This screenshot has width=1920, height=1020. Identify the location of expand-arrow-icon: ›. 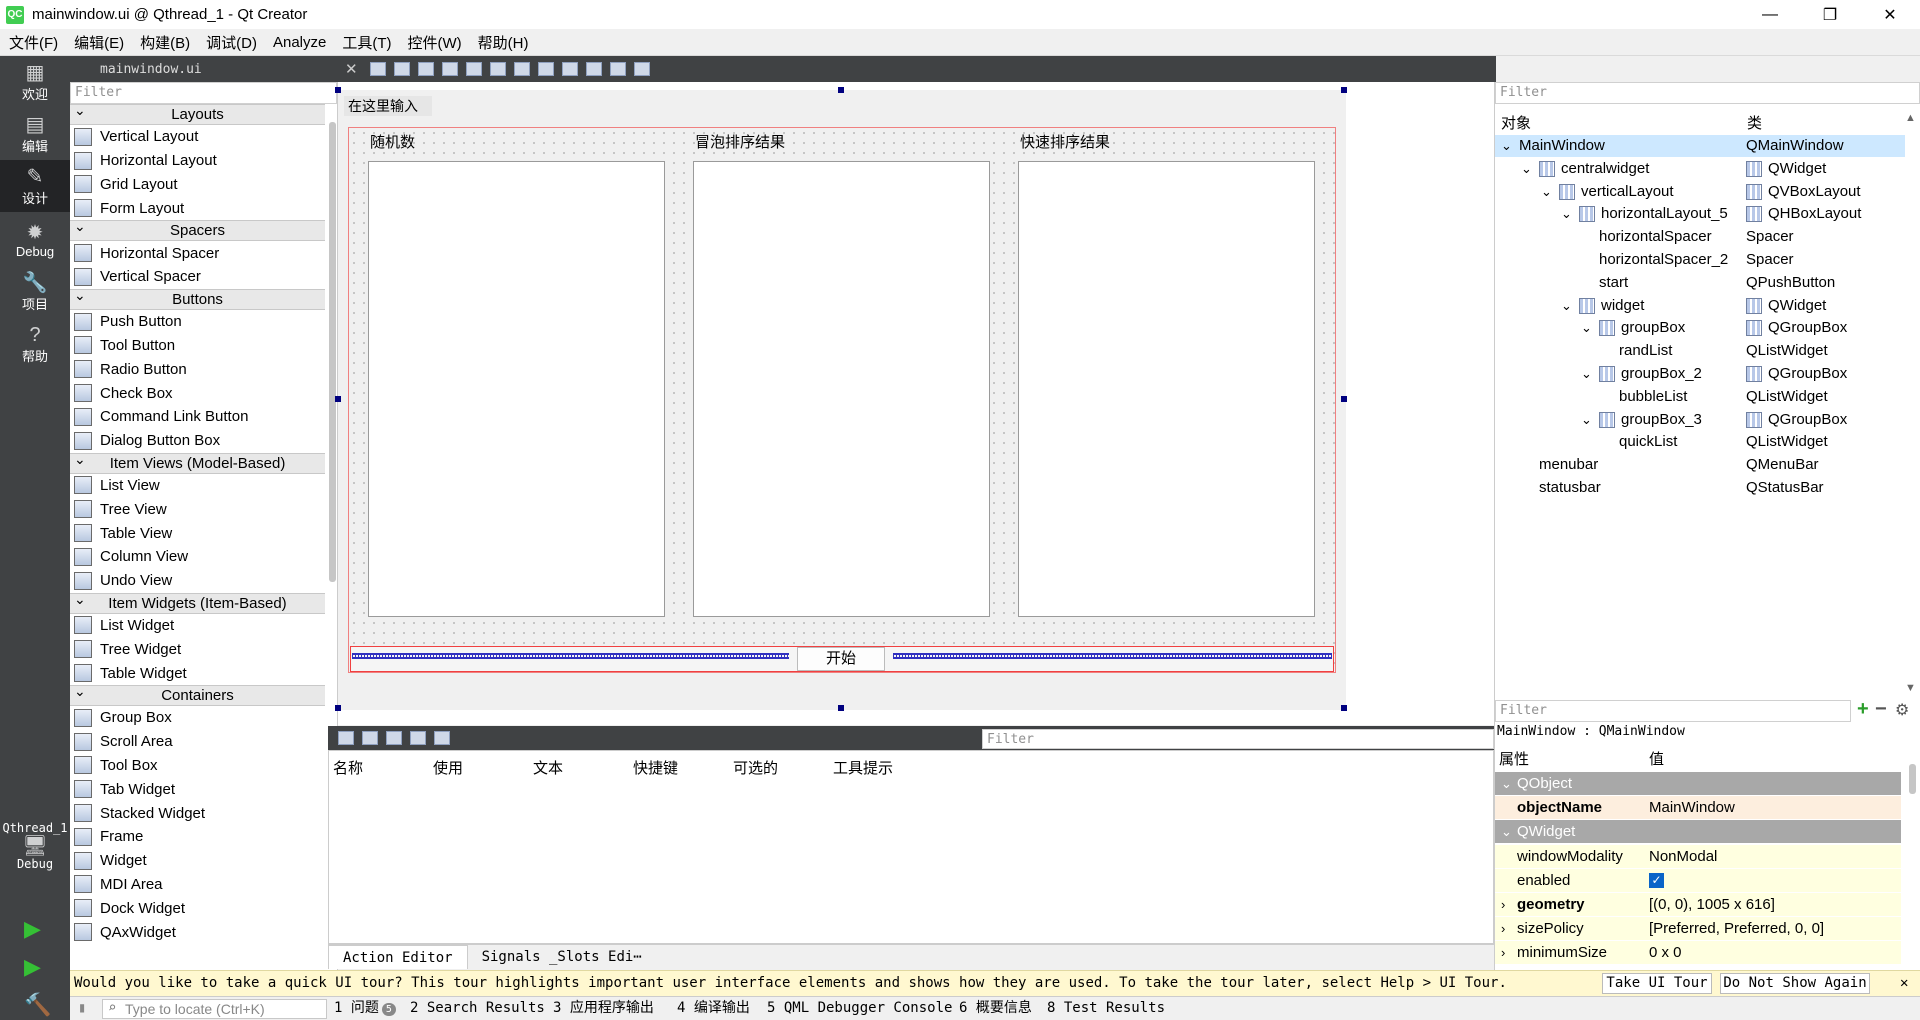
(1503, 929).